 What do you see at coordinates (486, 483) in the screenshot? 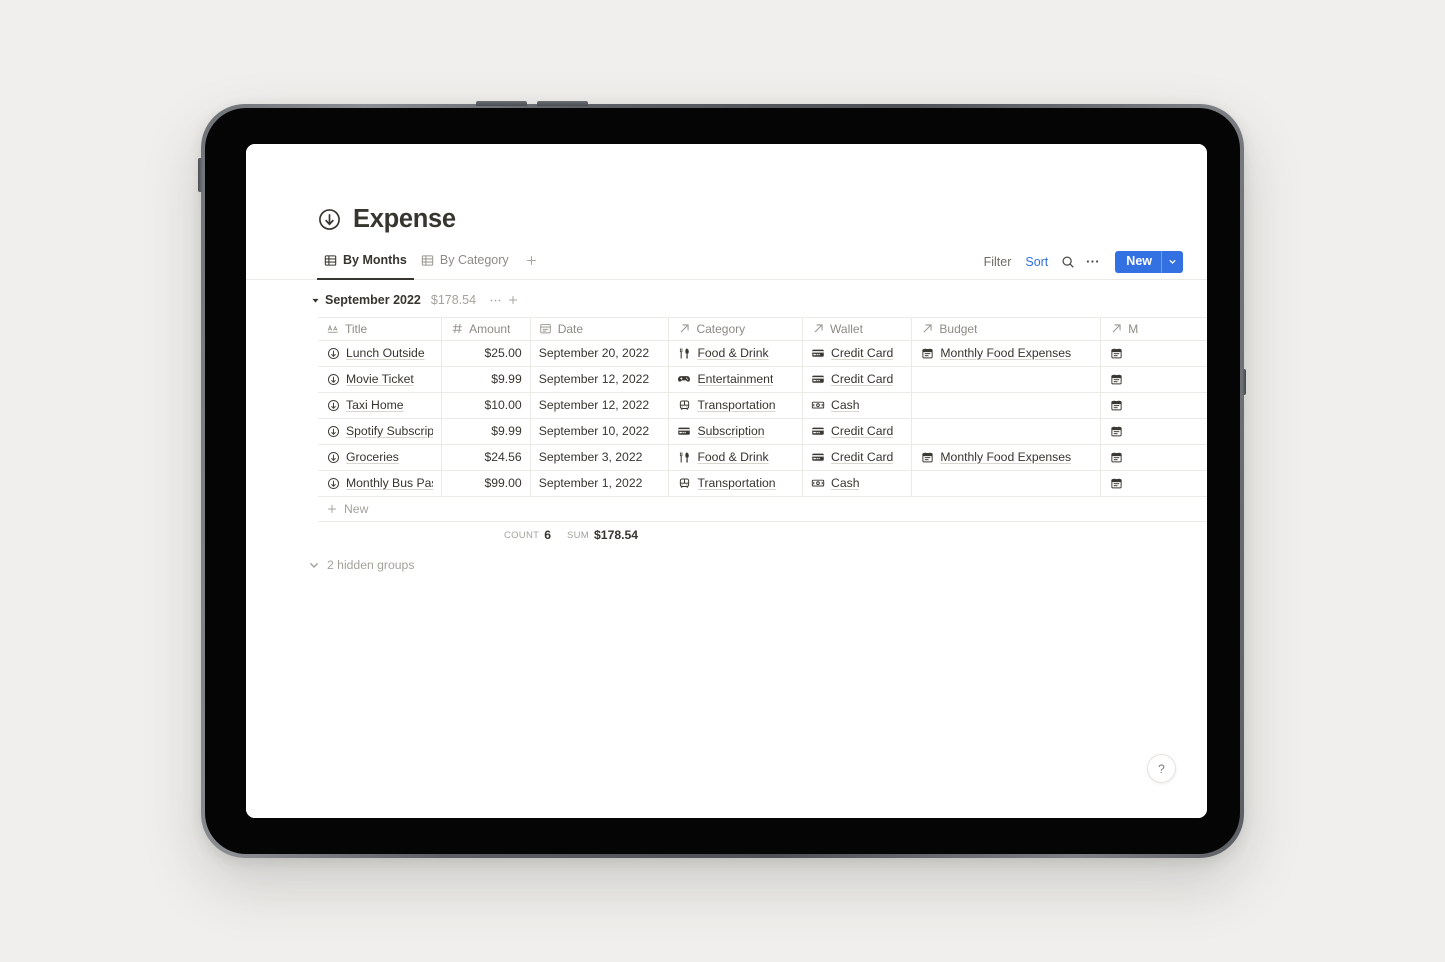
I see `cell-amount: $99.00` at bounding box center [486, 483].